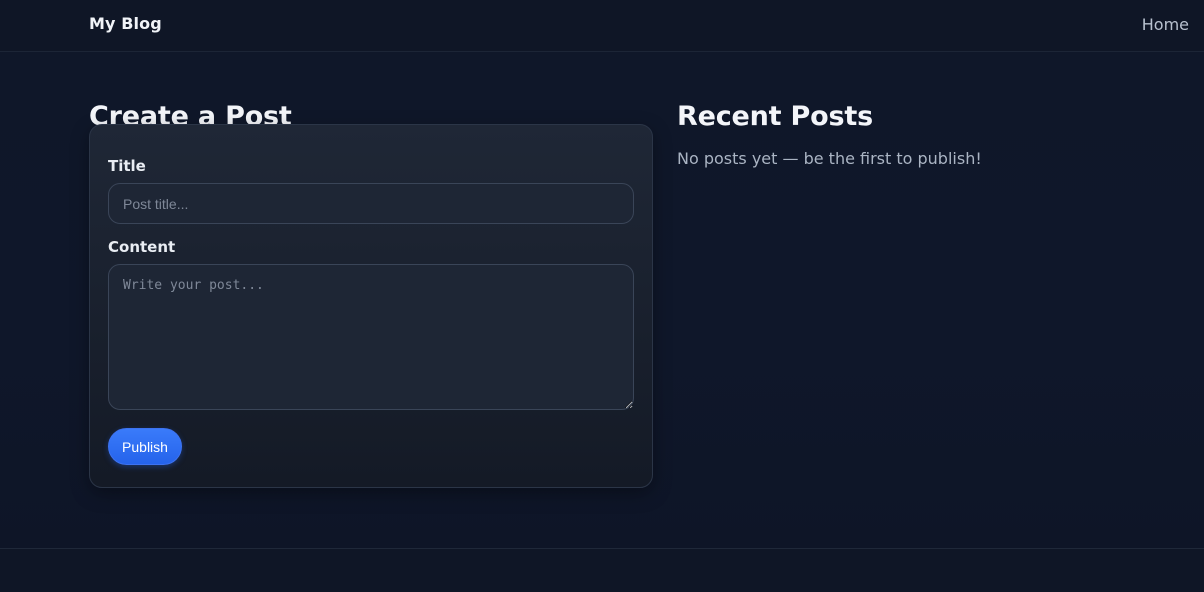  Describe the element at coordinates (775, 117) in the screenshot. I see `recent-posts-heading: Recent Posts` at that location.